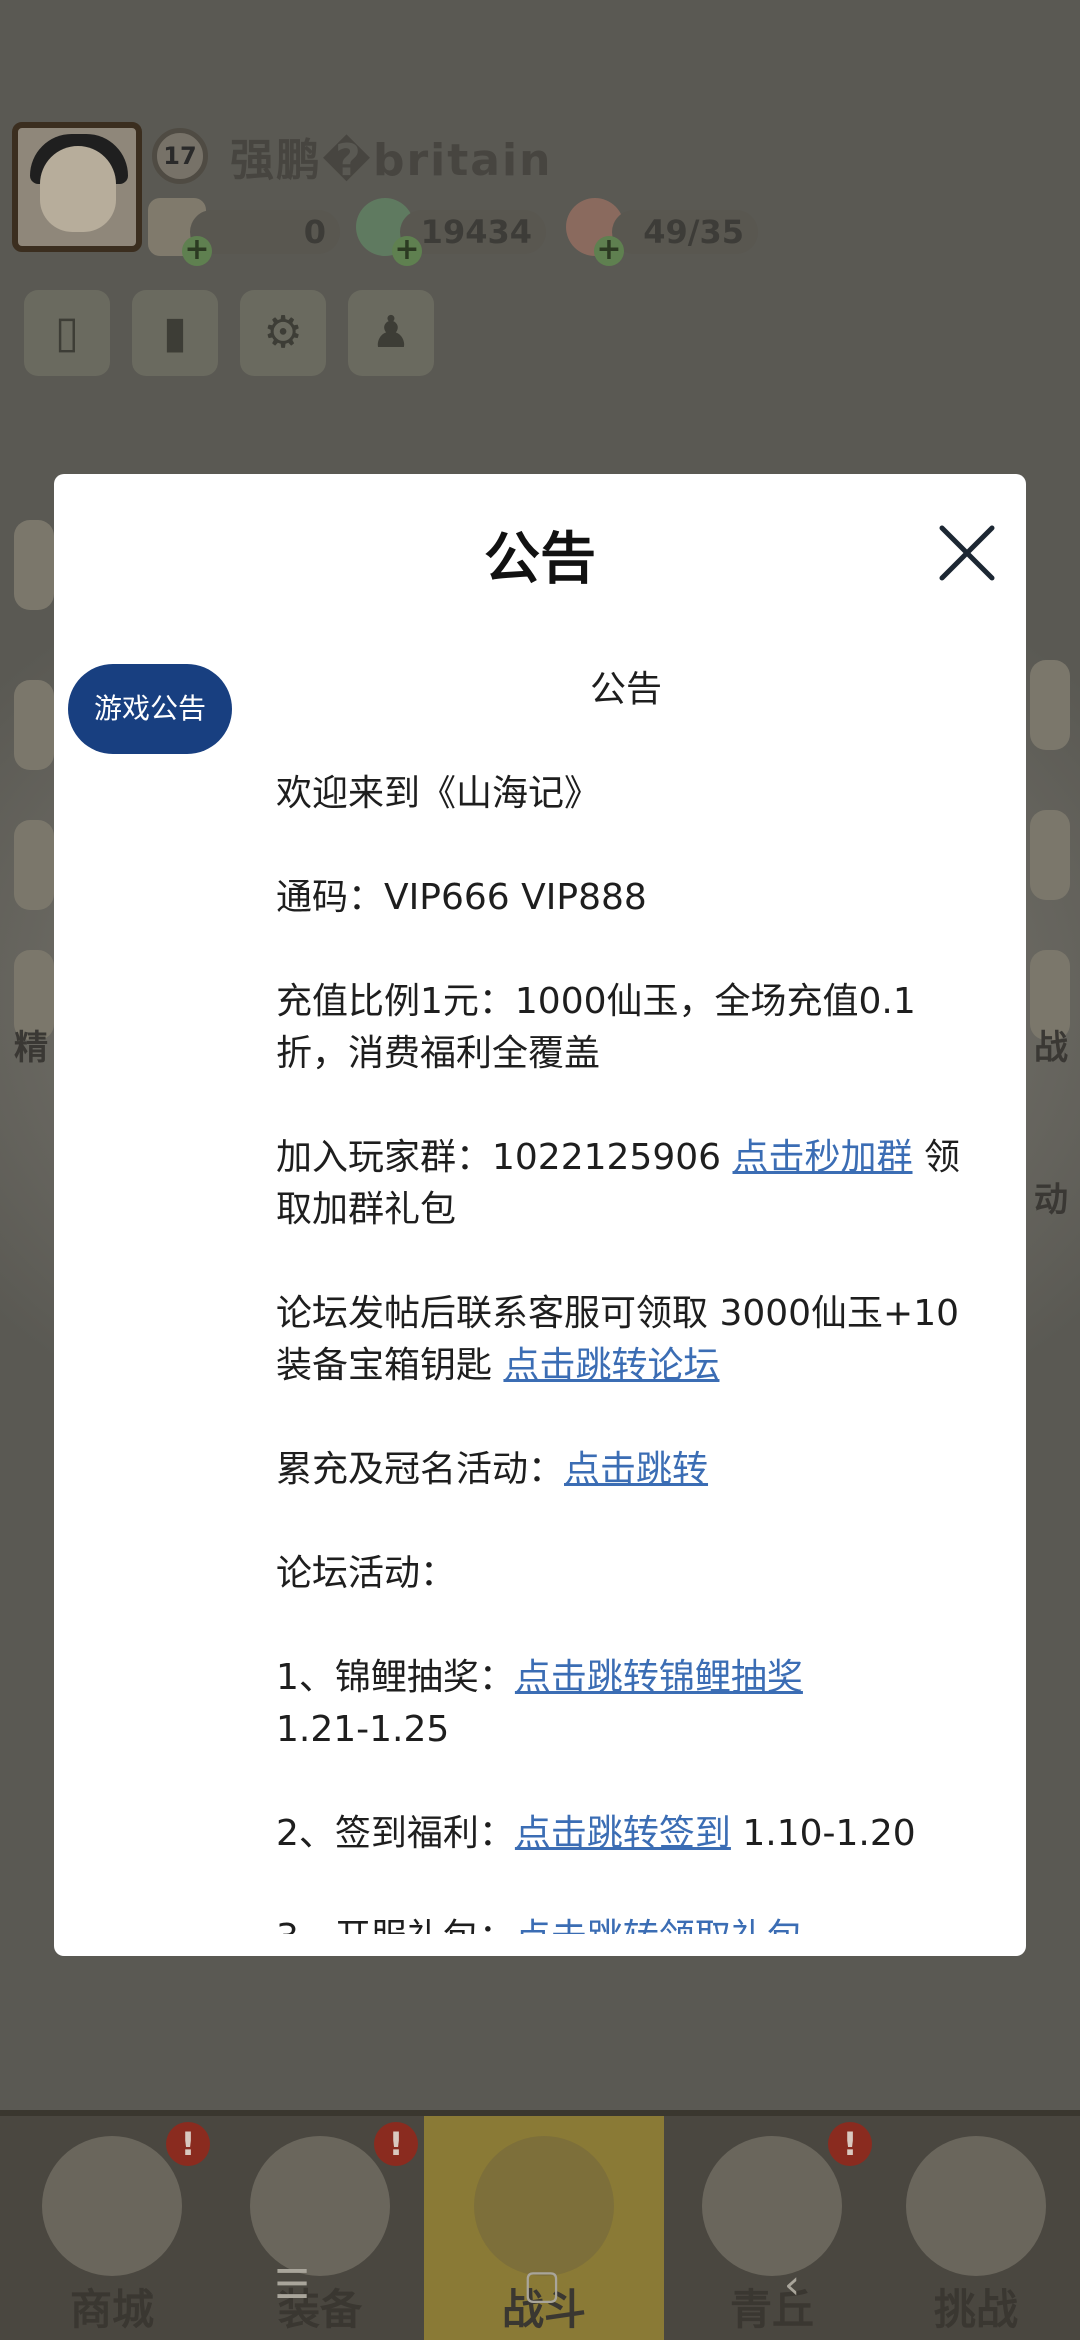  I want to click on group-prefix: 加入玩家群：1022125906, so click(504, 1157).